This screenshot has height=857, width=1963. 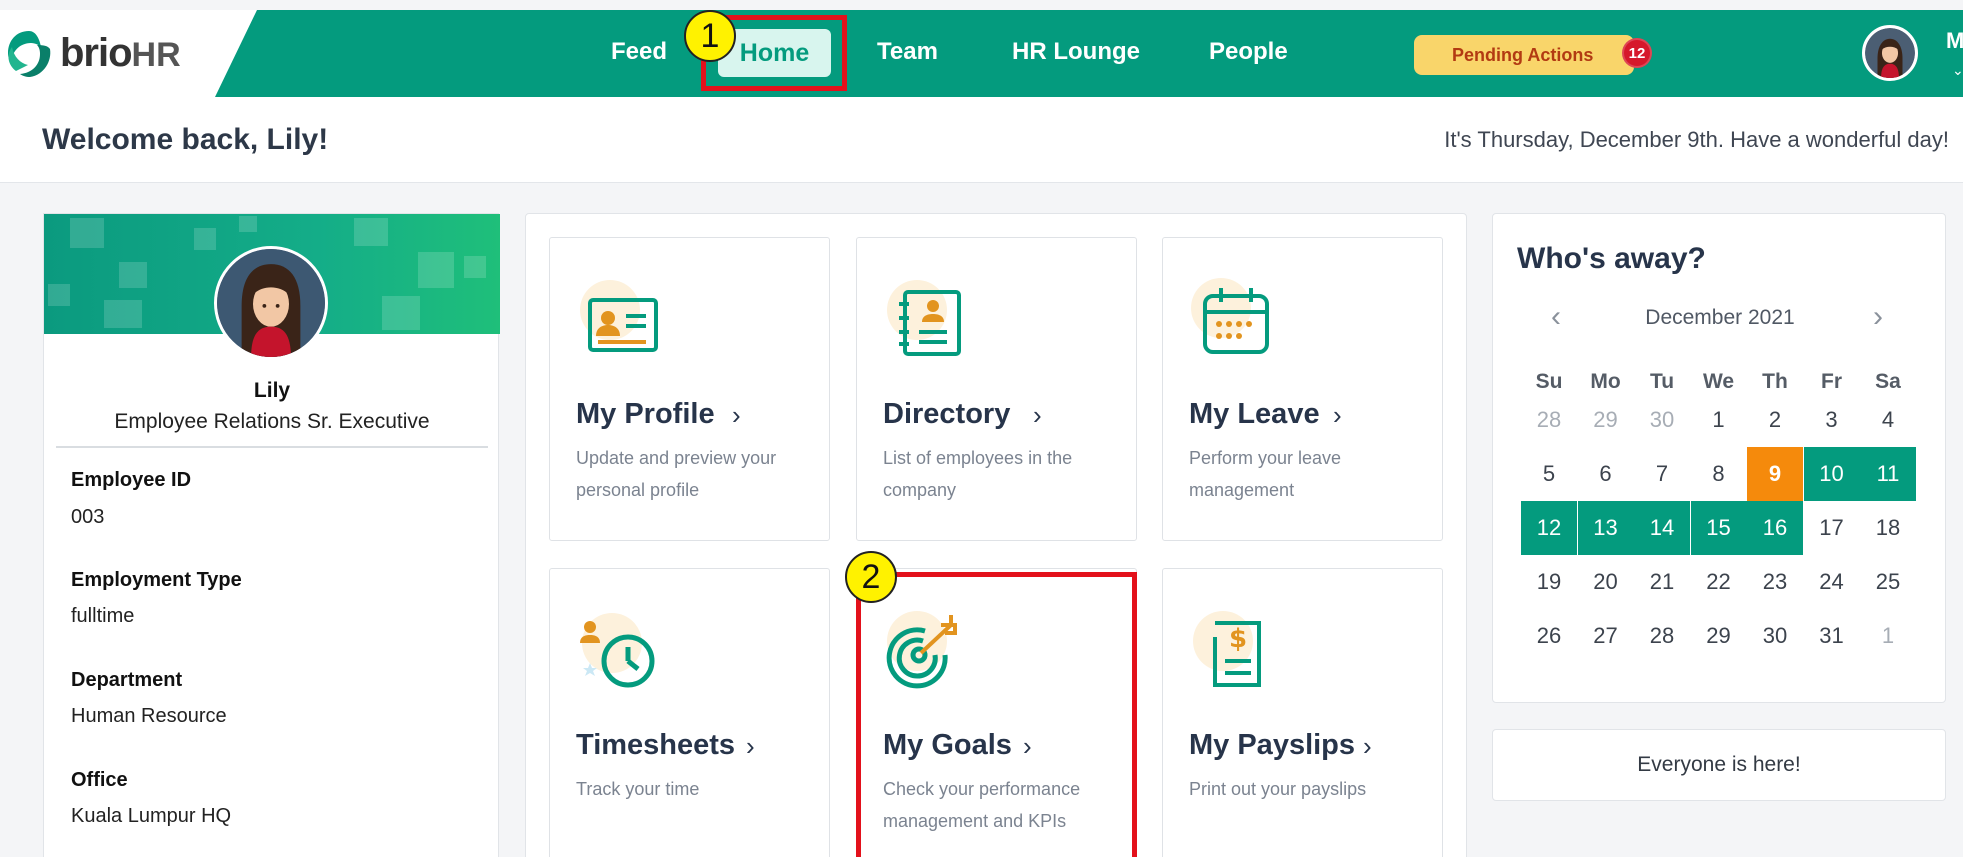 I want to click on calendar-day: 22, so click(x=1719, y=582).